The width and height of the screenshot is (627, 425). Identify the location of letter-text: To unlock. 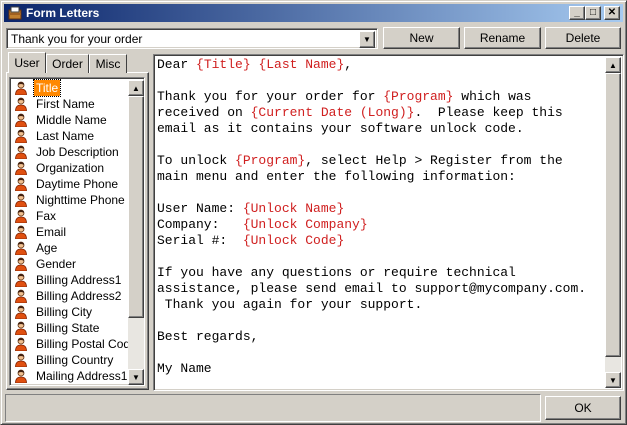
(196, 160).